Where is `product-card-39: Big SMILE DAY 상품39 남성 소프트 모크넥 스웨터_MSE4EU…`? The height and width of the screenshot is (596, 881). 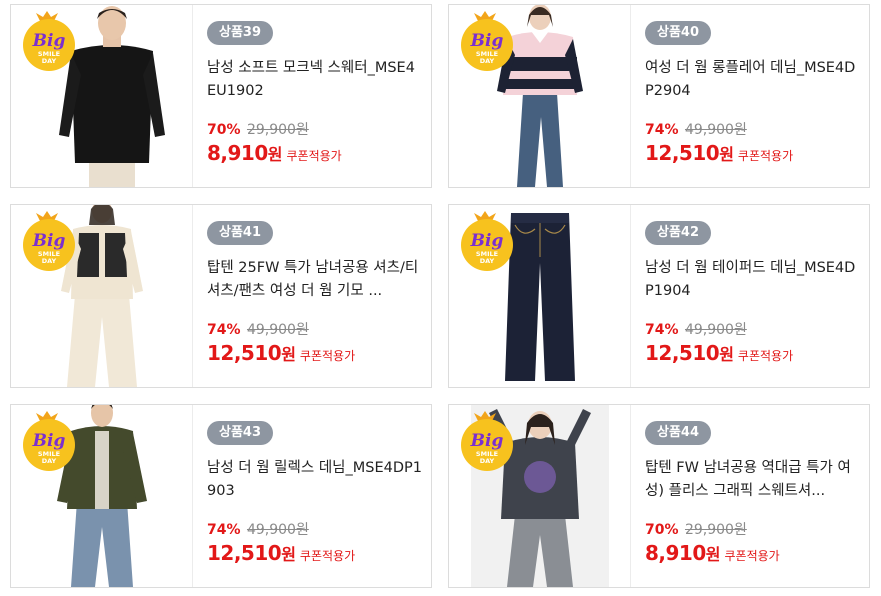 product-card-39: Big SMILE DAY 상품39 남성 소프트 모크넥 스웨터_MSE4EU… is located at coordinates (221, 96).